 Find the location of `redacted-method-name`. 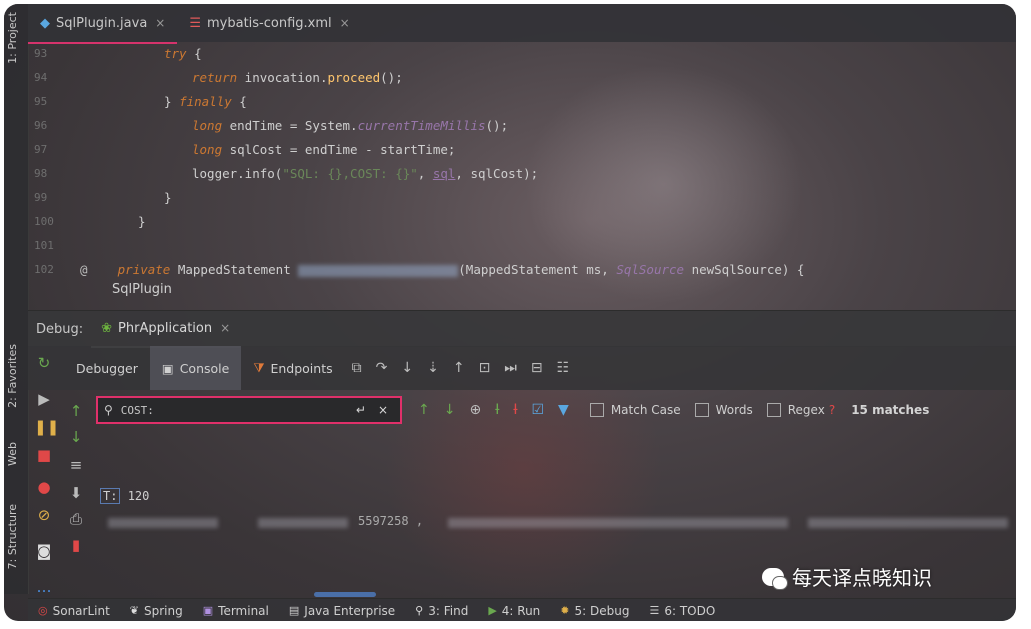

redacted-method-name is located at coordinates (378, 270).